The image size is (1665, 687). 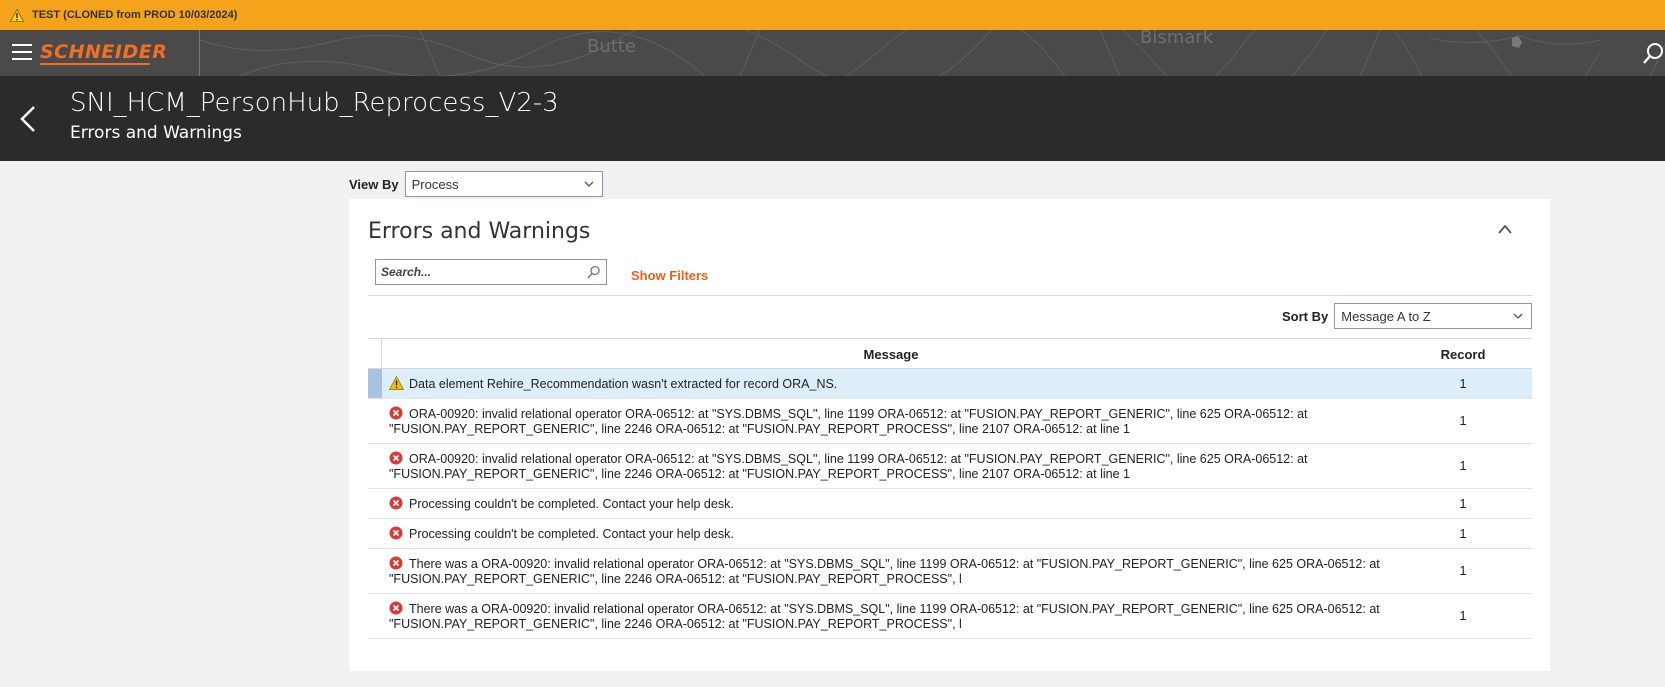 I want to click on banner-text: TEST (CLONED from PROD 10/03/2024), so click(x=135, y=15).